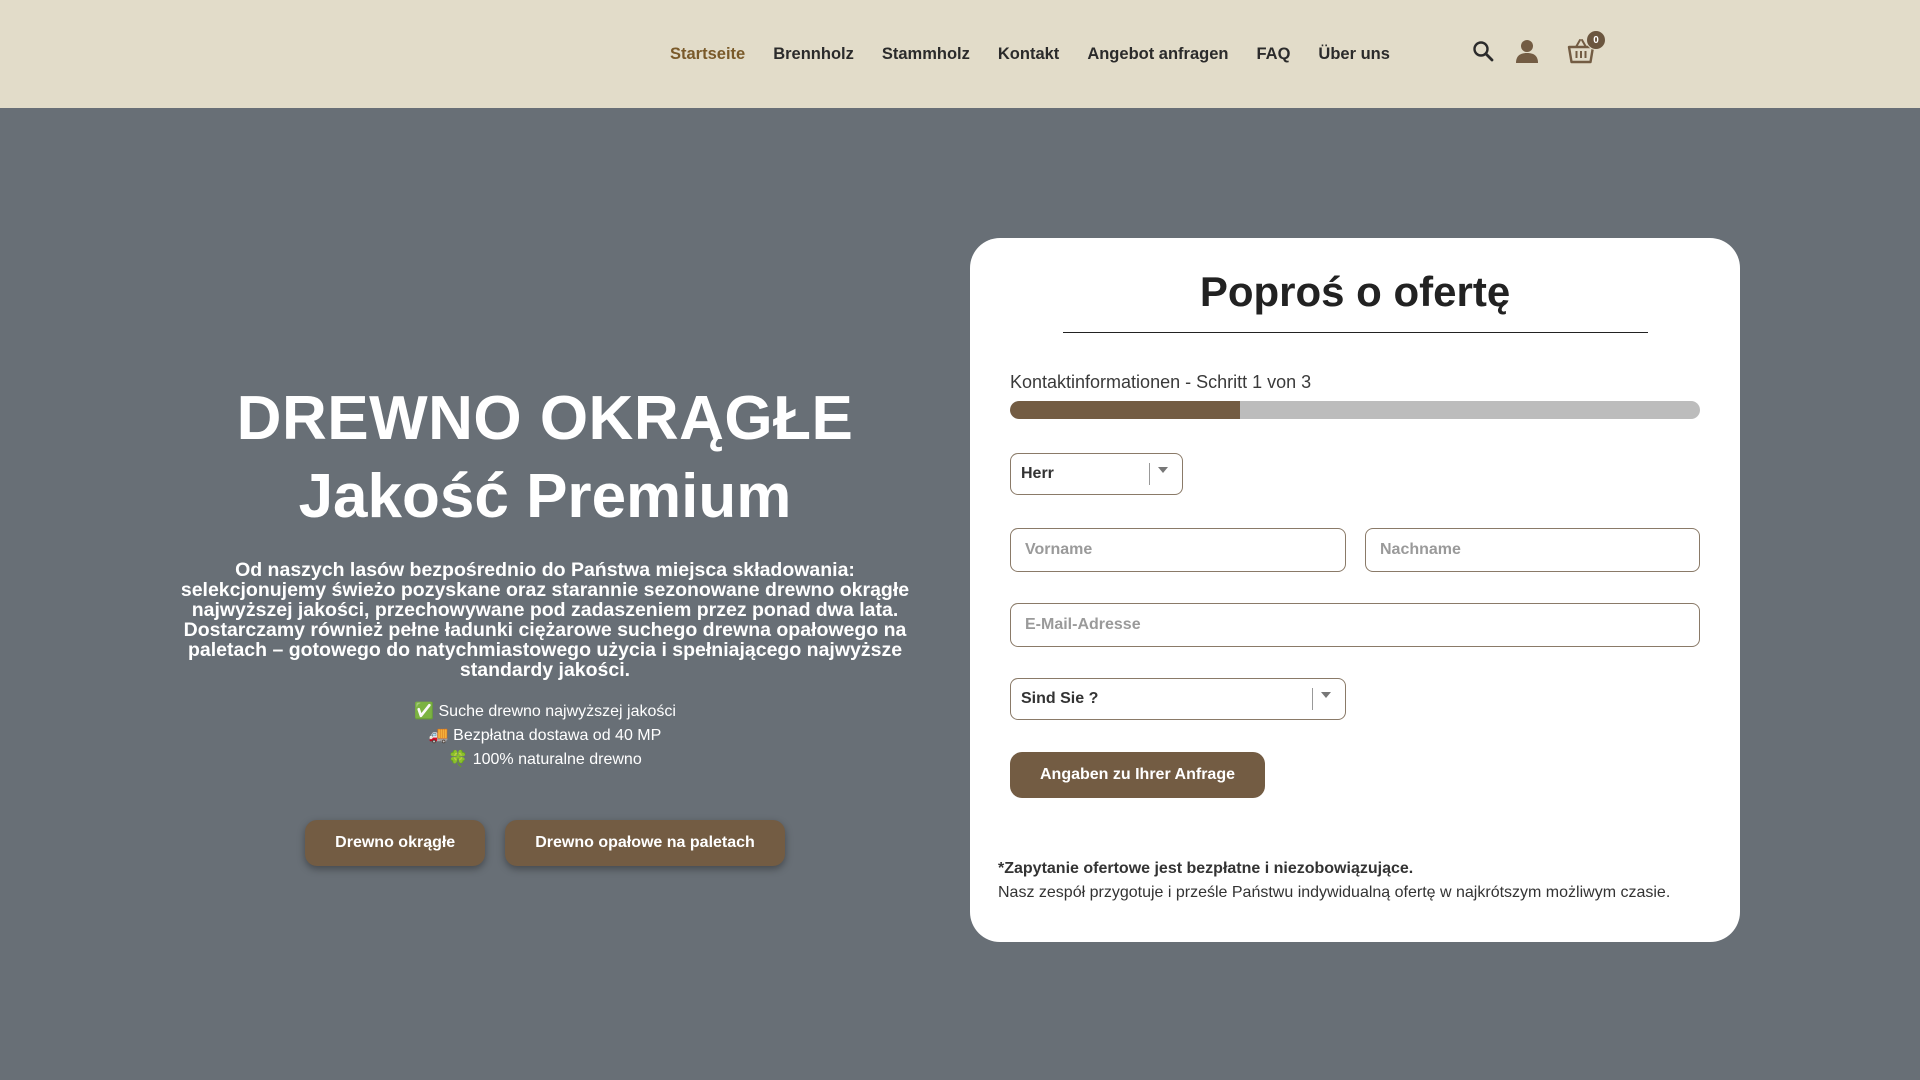 The width and height of the screenshot is (1920, 1080). What do you see at coordinates (424, 711) in the screenshot?
I see `check-icon: ✅` at bounding box center [424, 711].